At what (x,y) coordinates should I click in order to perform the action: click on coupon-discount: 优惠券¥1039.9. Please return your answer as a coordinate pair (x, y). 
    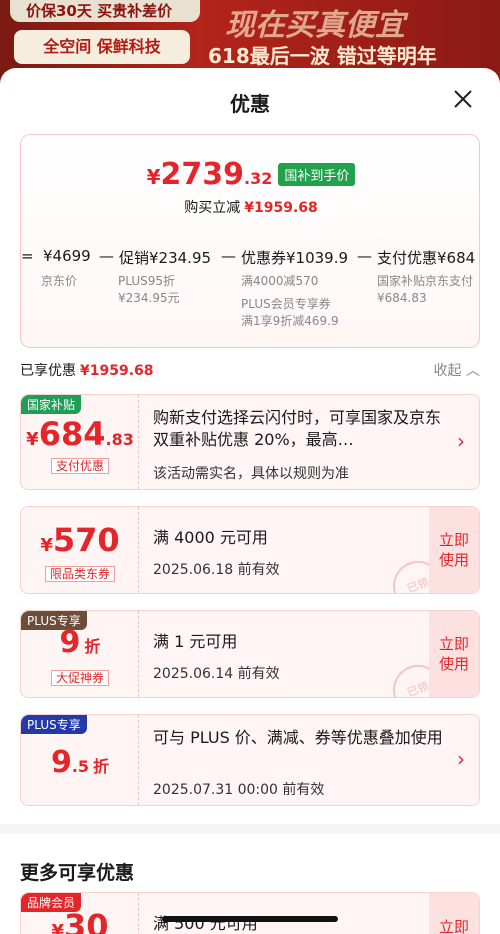
    Looking at the image, I should click on (295, 258).